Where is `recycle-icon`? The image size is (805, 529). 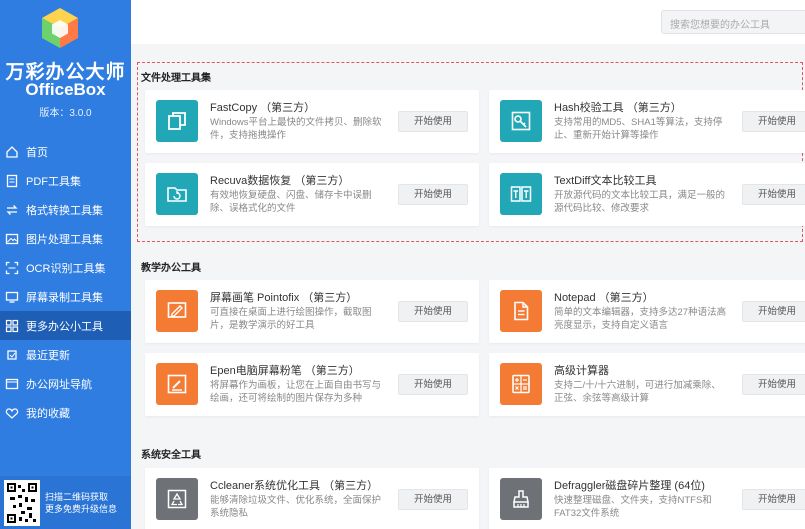
recycle-icon is located at coordinates (177, 499).